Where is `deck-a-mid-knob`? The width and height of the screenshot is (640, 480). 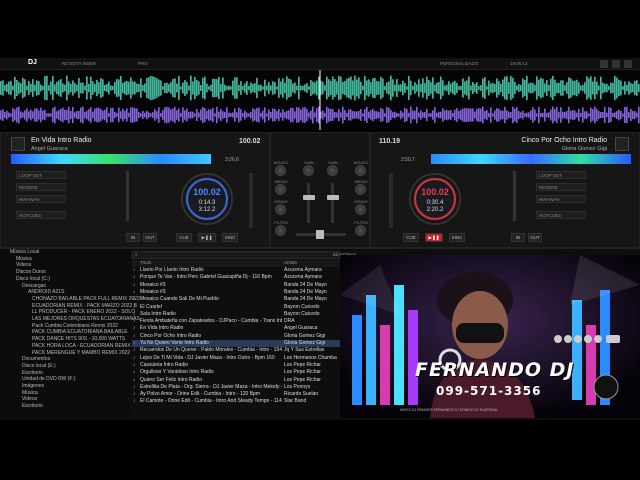
deck-a-mid-knob is located at coordinates (280, 189).